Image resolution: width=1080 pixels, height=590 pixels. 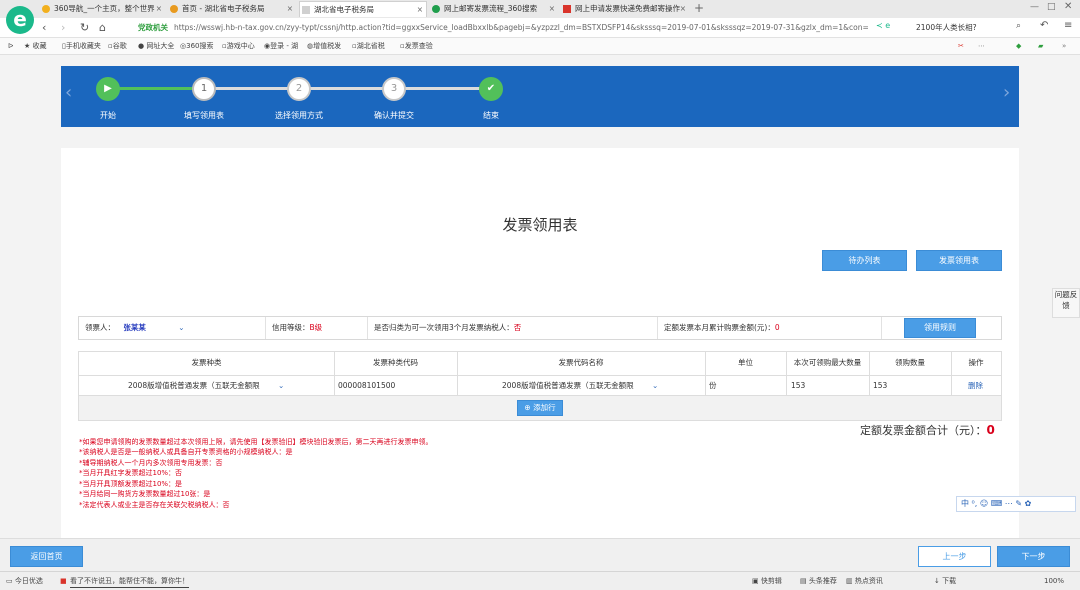 What do you see at coordinates (24, 581) in the screenshot?
I see `today-picks: ▭ 今日优选` at bounding box center [24, 581].